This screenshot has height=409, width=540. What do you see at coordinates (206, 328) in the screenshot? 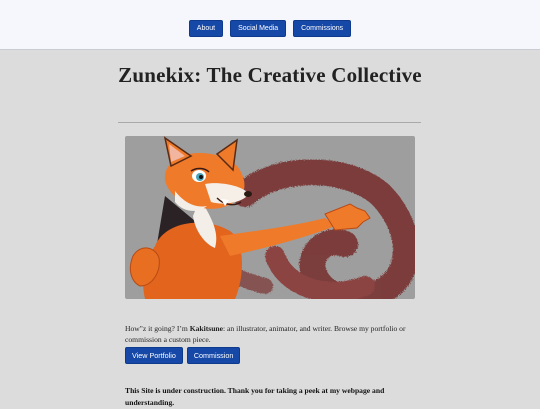
I see `artist-name: Kakitsune` at bounding box center [206, 328].